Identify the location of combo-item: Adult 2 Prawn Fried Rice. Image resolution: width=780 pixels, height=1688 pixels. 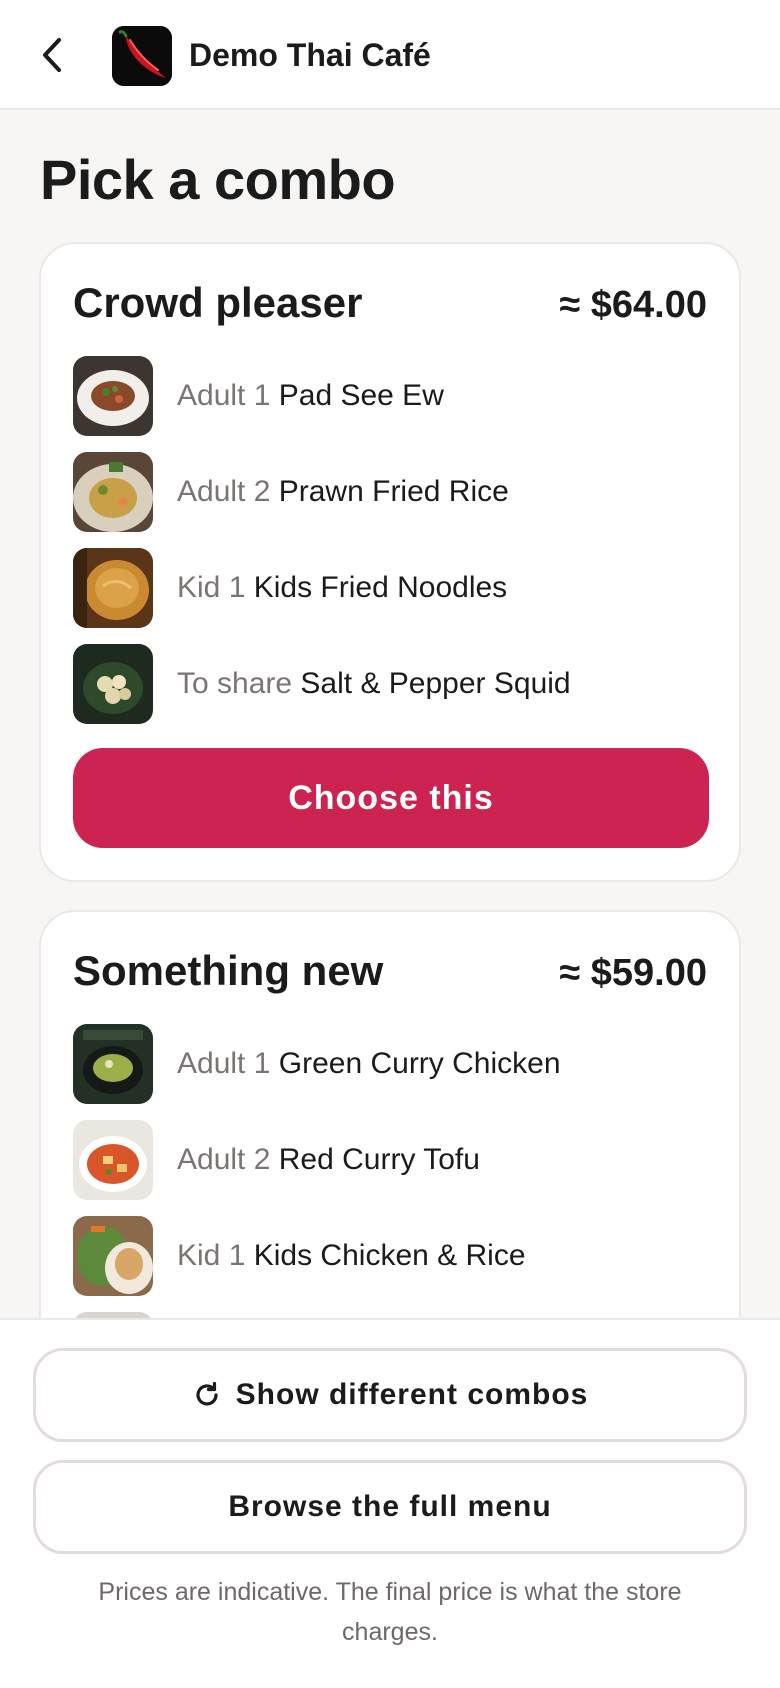
(393, 492).